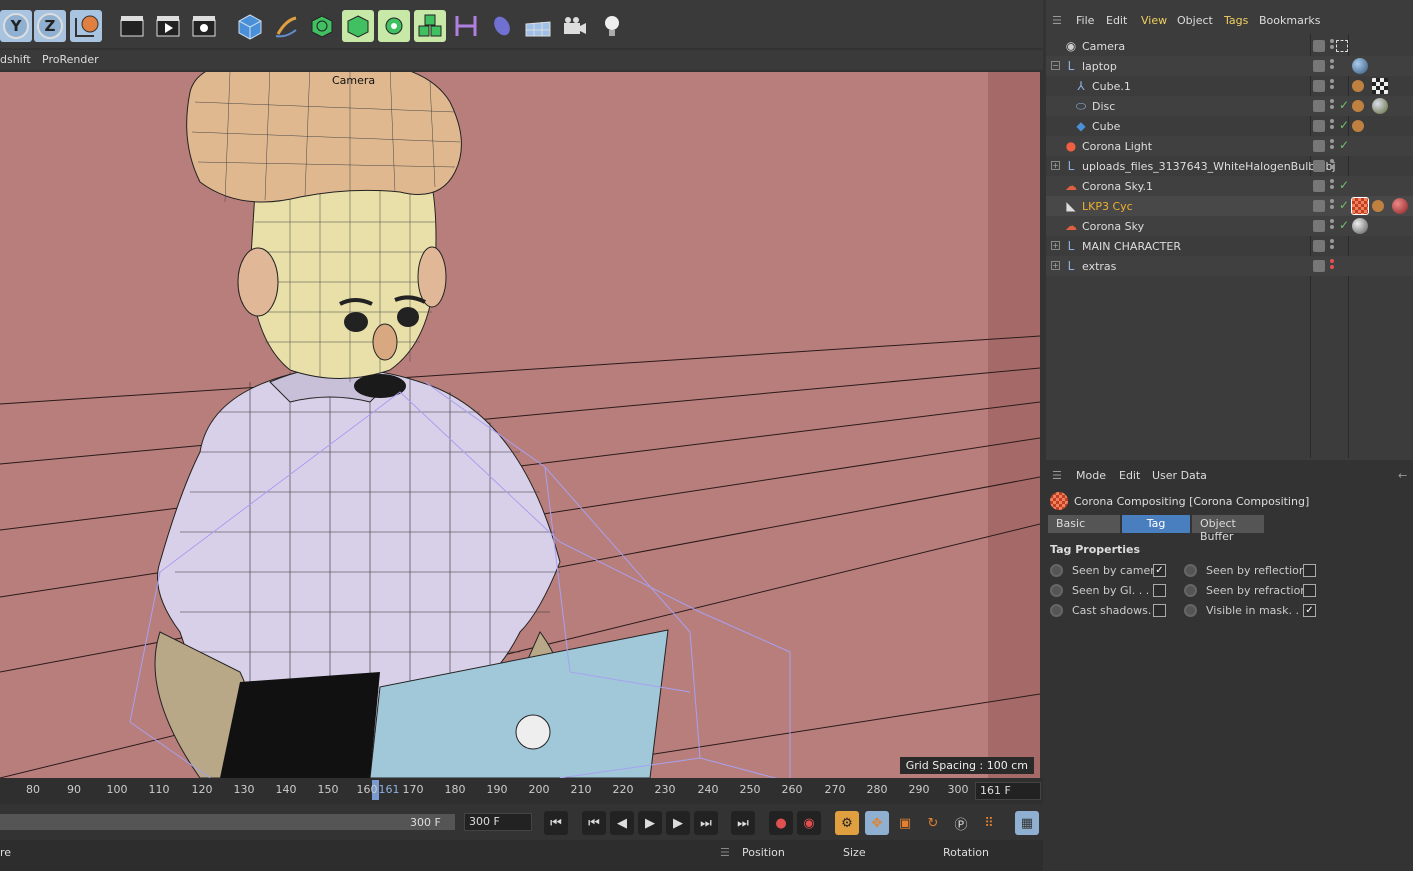 The image size is (1413, 871). I want to click on object-row-lkp3-cyc: ◣ LKP3 Cyc ✓, so click(1229, 206).